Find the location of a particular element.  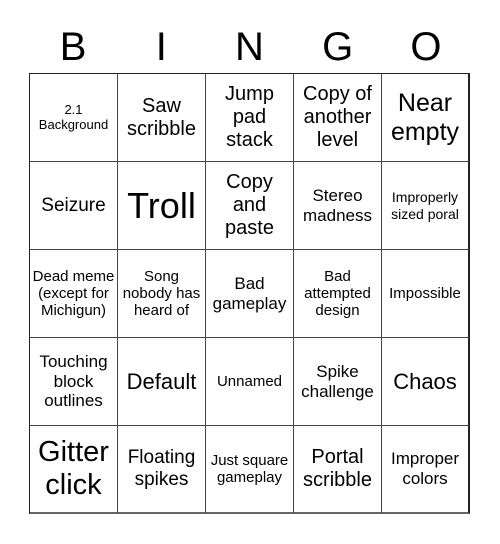

bingo-cell: Floating spikes is located at coordinates (162, 470).